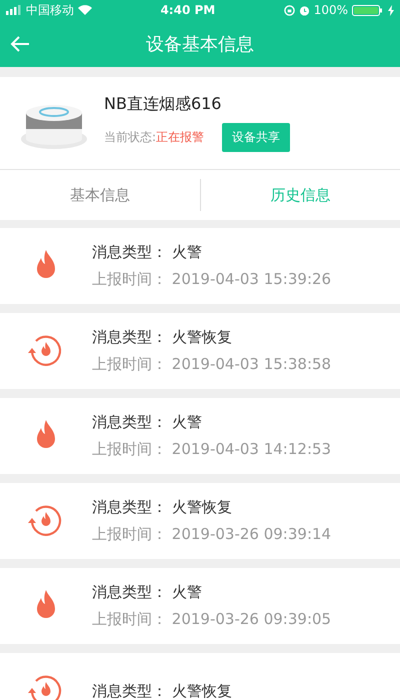 The image size is (400, 700). I want to click on charging-icon, so click(391, 10).